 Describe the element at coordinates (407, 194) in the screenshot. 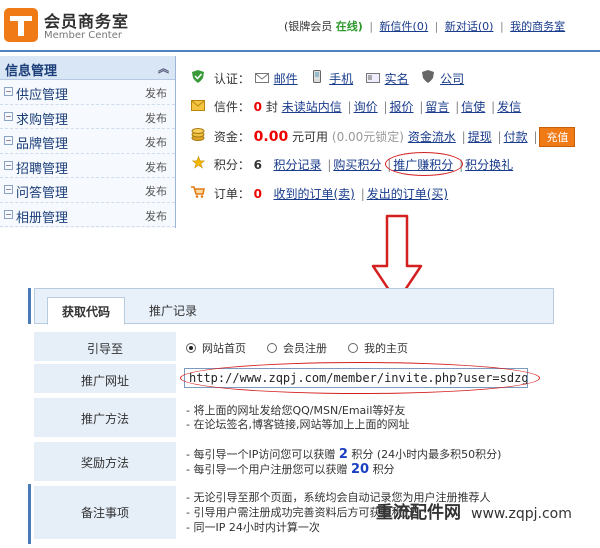

I see `sent-orders-link: 发出的订单(买)` at that location.